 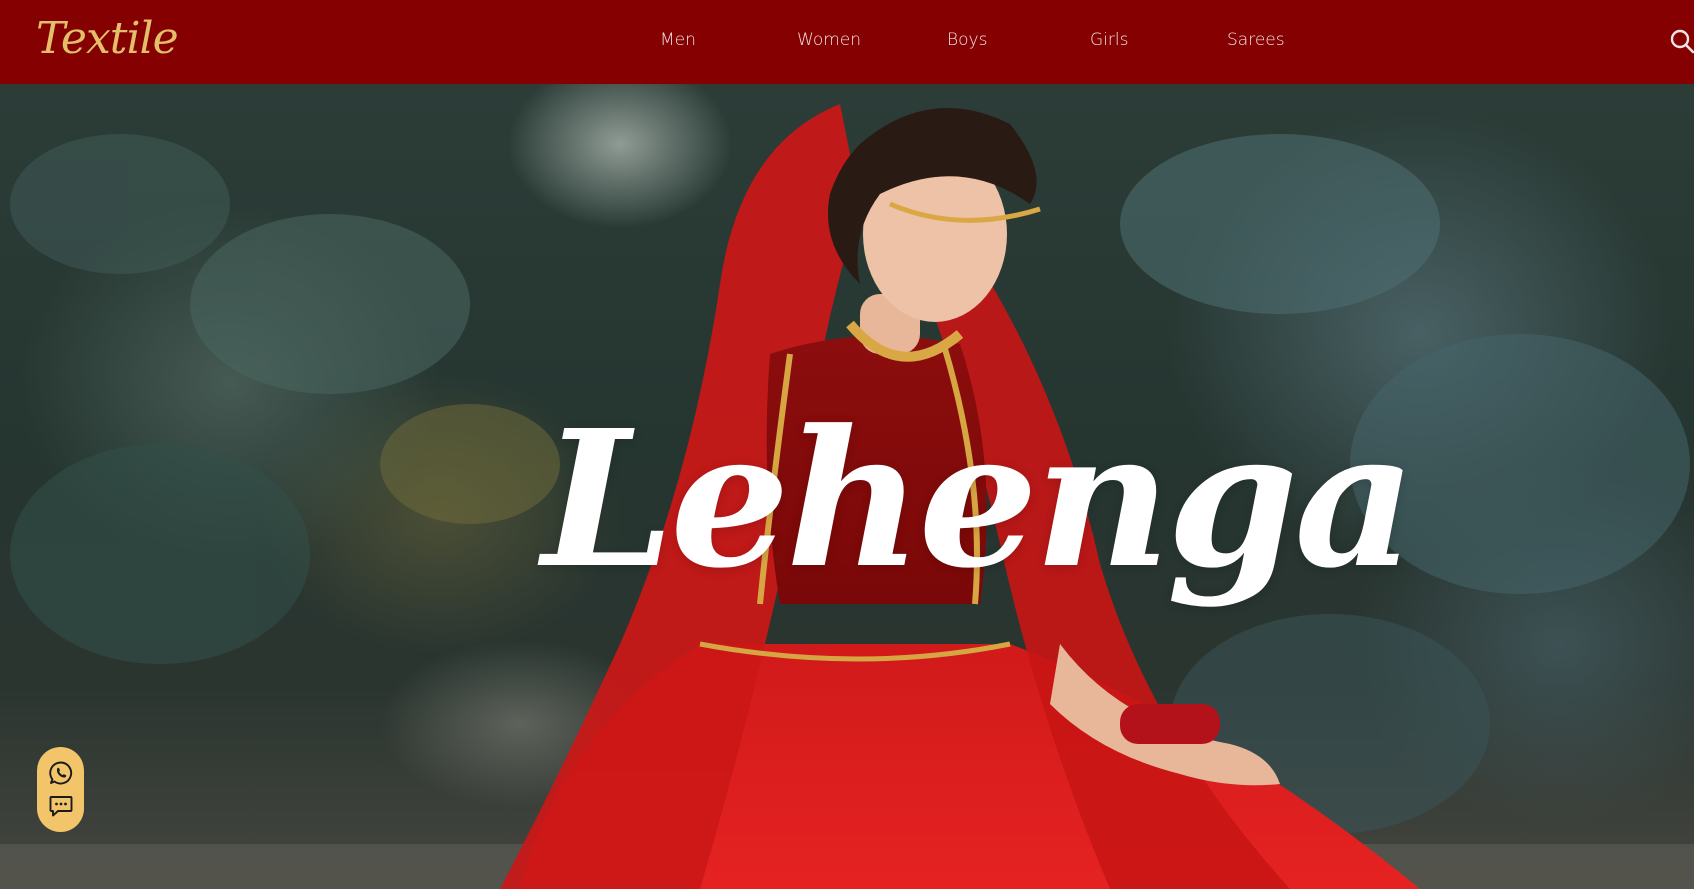 I want to click on top-navigation-bar: Textile Men Women Boys Girls Sarees, so click(x=847, y=42).